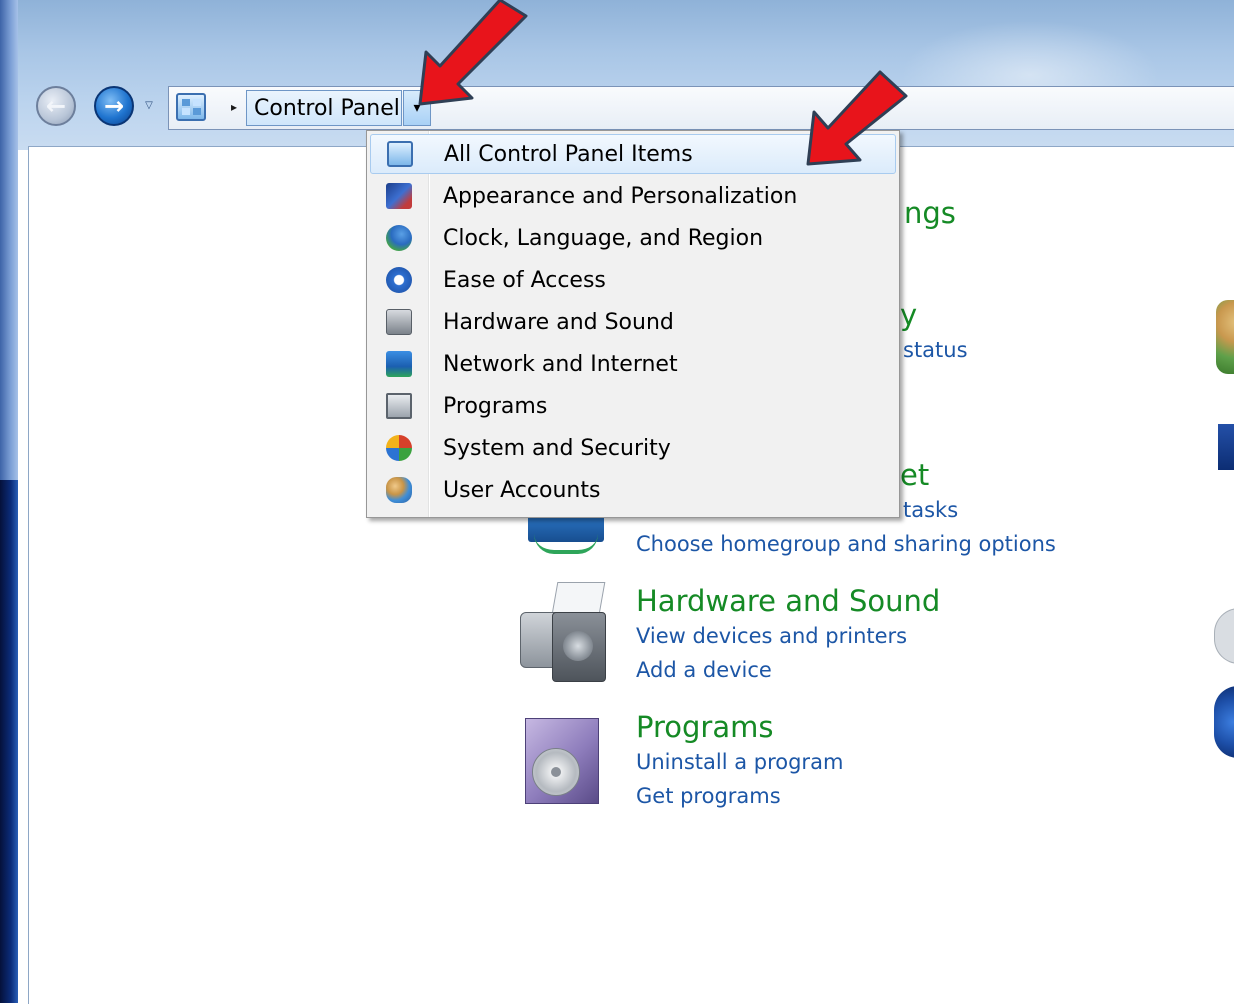 Image resolution: width=1234 pixels, height=1004 pixels. I want to click on forward-arrow-icon: →, so click(114, 106).